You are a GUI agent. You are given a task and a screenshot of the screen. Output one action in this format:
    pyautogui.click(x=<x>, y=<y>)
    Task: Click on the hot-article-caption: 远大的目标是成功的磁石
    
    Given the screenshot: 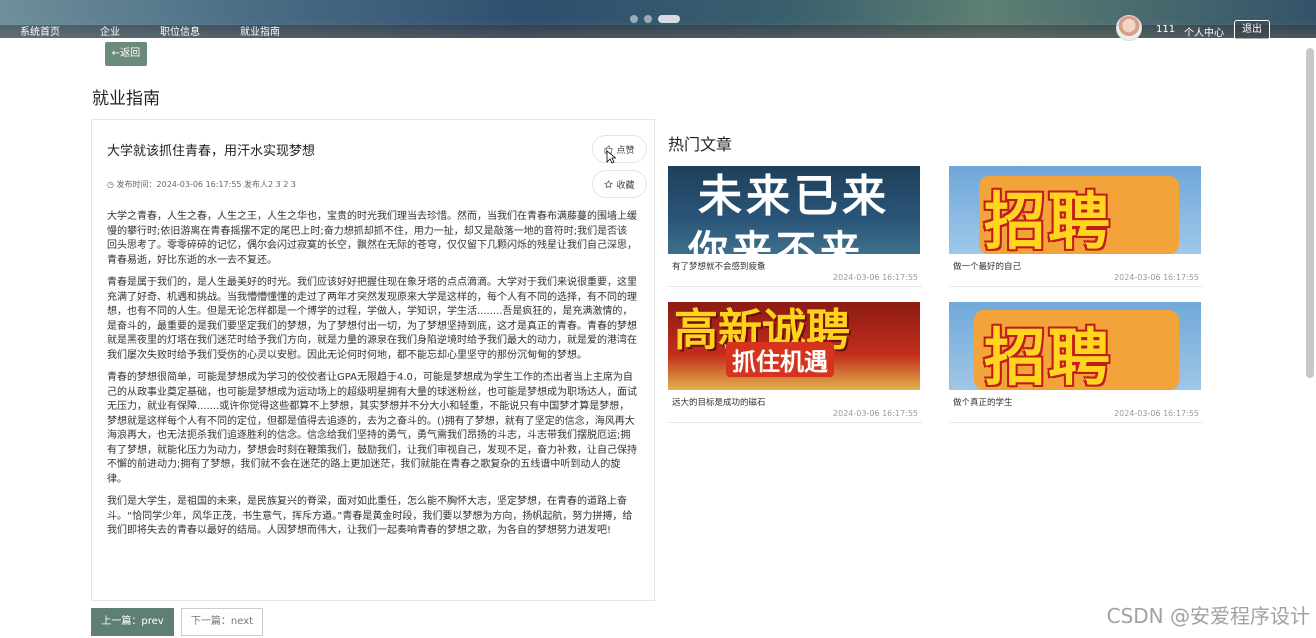 What is the action you would take?
    pyautogui.click(x=719, y=402)
    